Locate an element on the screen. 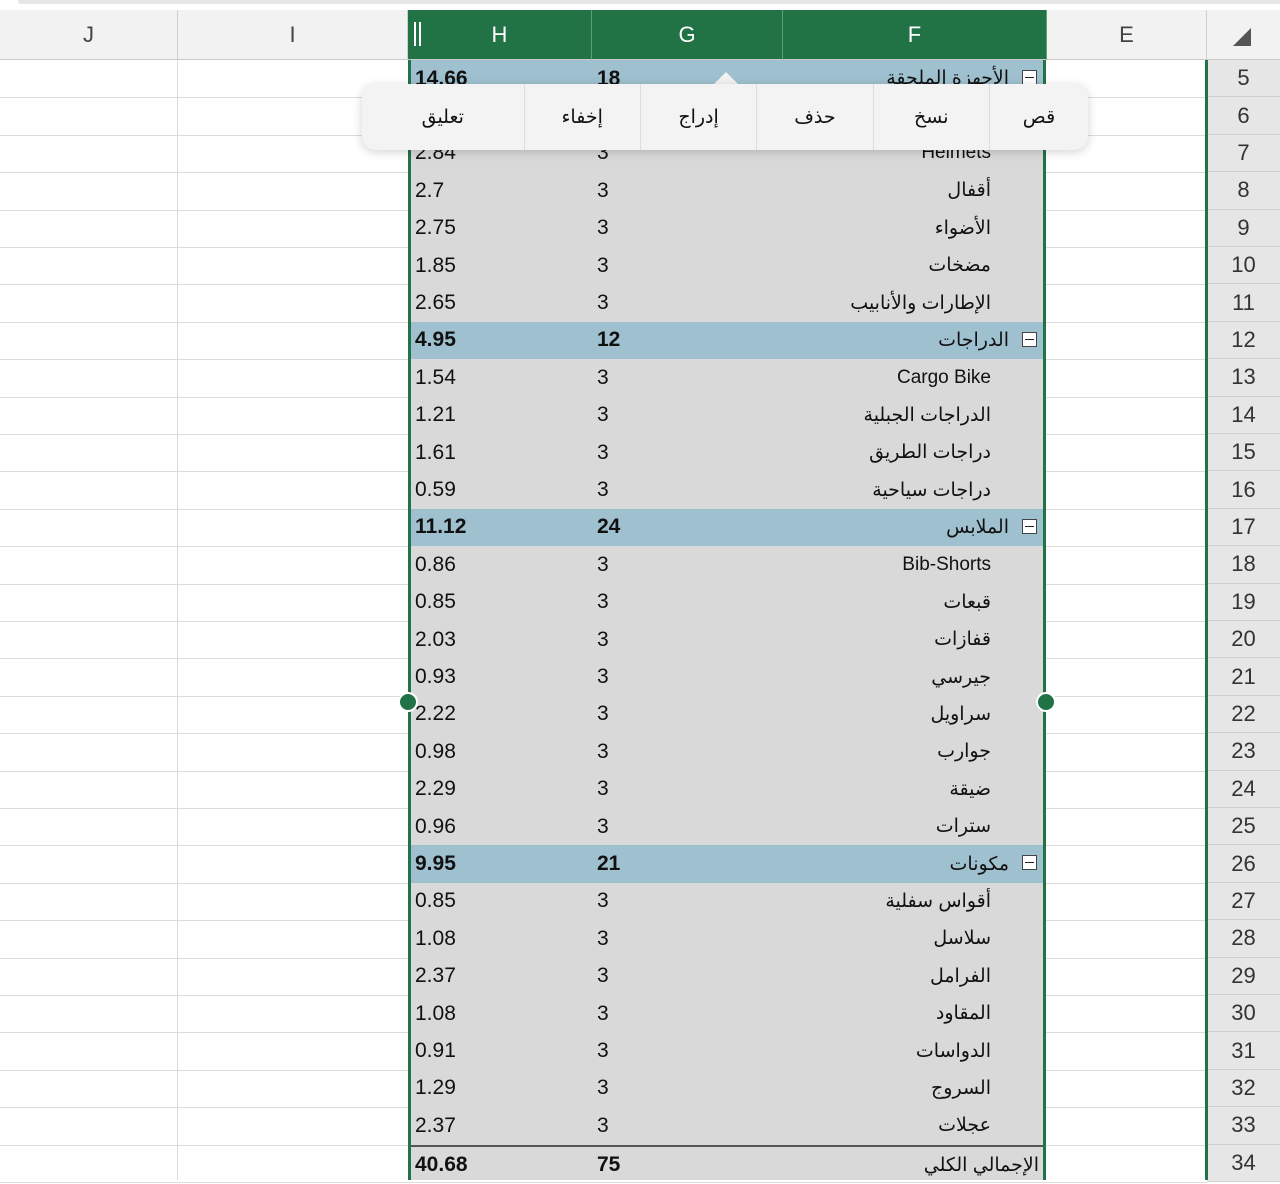  row-label: قبعات is located at coordinates (967, 602).